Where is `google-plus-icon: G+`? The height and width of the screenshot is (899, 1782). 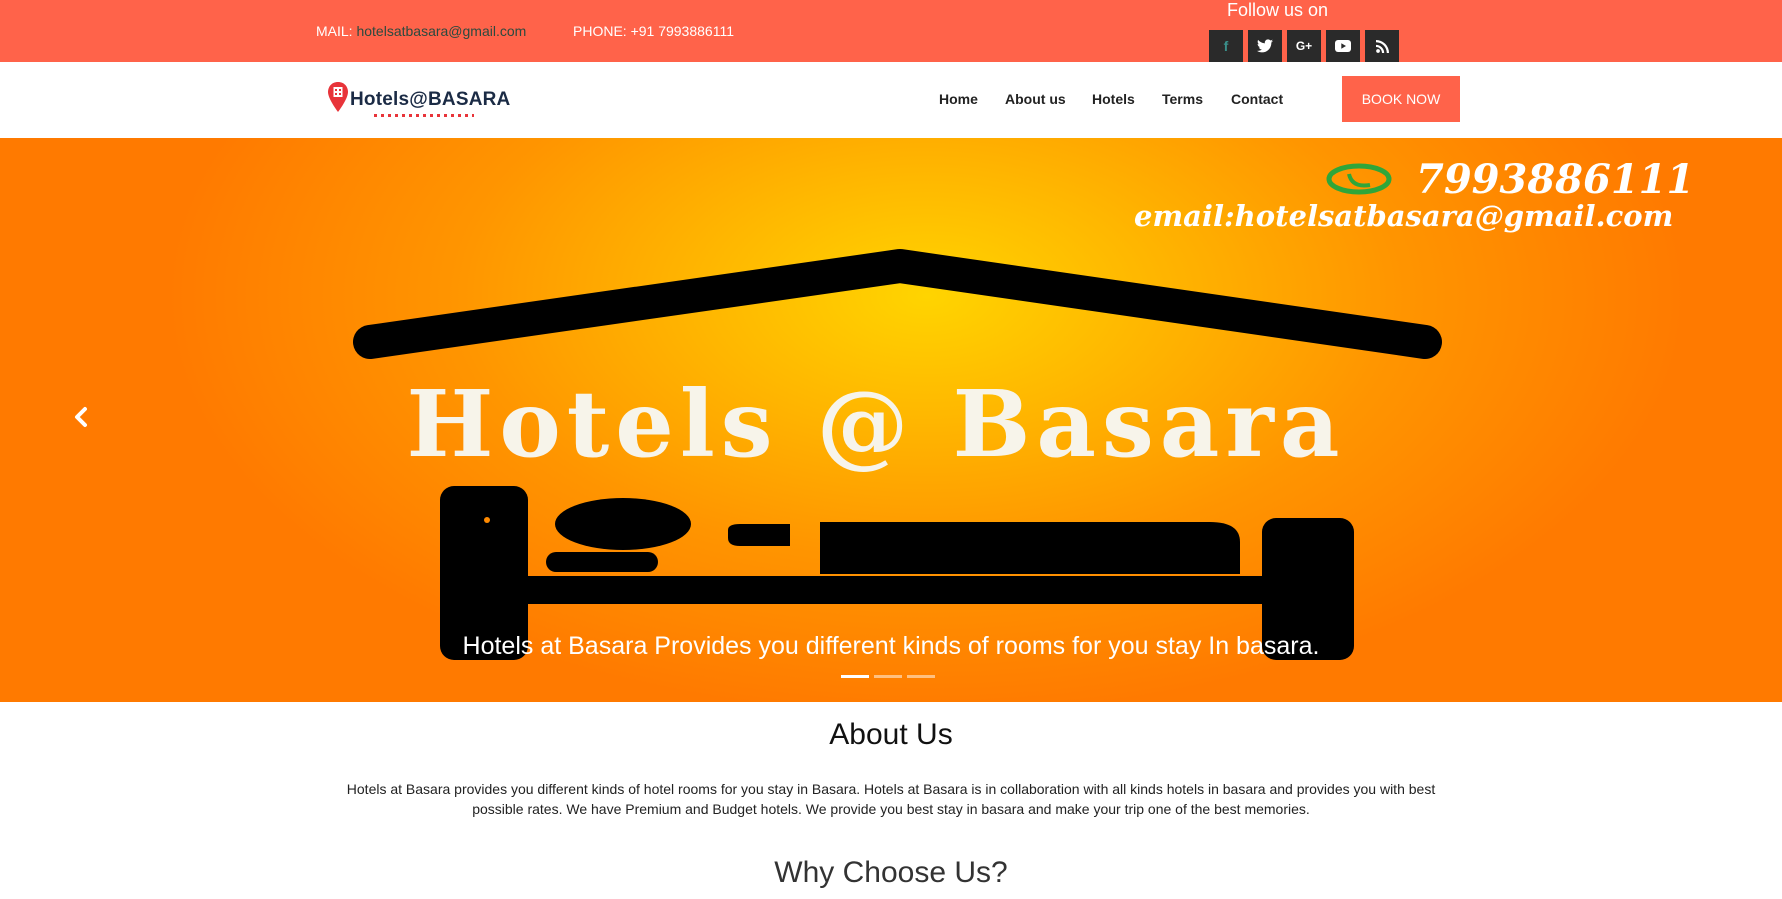
google-plus-icon: G+ is located at coordinates (1304, 46).